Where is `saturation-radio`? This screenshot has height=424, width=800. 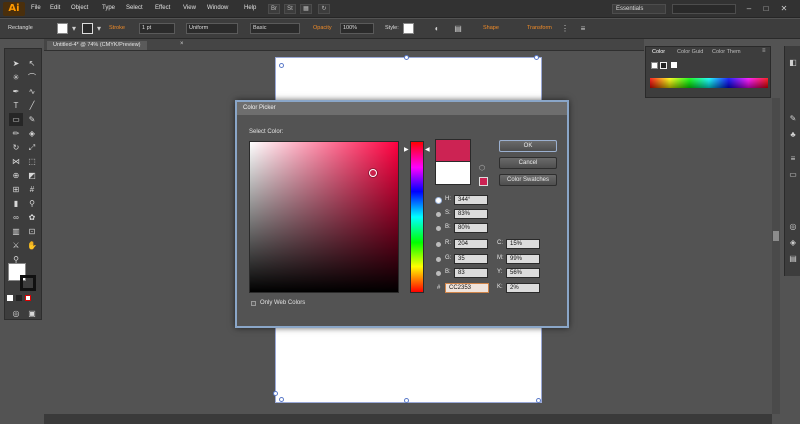
saturation-radio is located at coordinates (438, 214).